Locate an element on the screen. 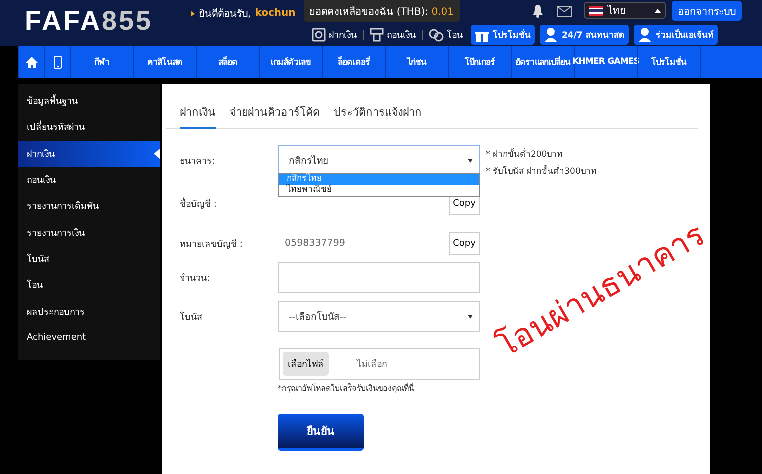 The height and width of the screenshot is (474, 762). sidebar-item: รายงานการเงิน is located at coordinates (89, 232).